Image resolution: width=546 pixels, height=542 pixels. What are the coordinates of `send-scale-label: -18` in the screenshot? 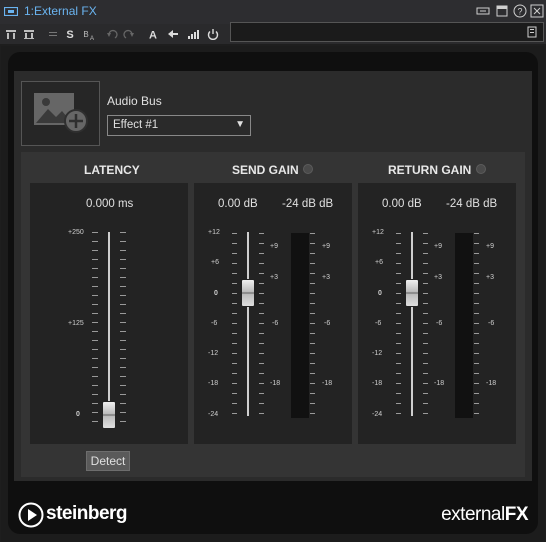 It's located at (213, 383).